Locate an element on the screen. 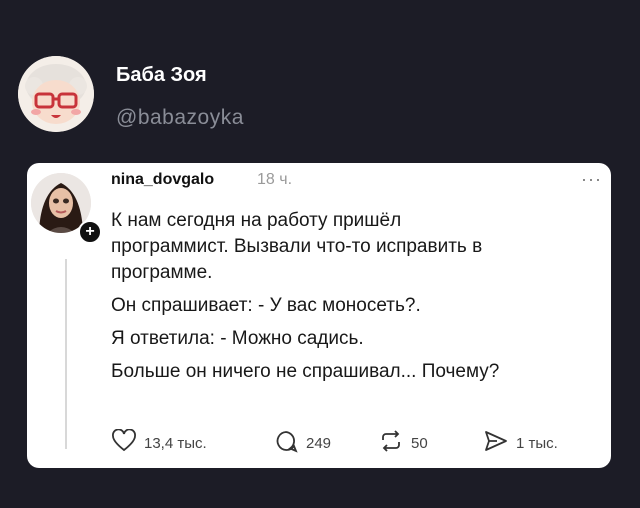 The height and width of the screenshot is (508, 640). author-handle: @babazoyka is located at coordinates (180, 118).